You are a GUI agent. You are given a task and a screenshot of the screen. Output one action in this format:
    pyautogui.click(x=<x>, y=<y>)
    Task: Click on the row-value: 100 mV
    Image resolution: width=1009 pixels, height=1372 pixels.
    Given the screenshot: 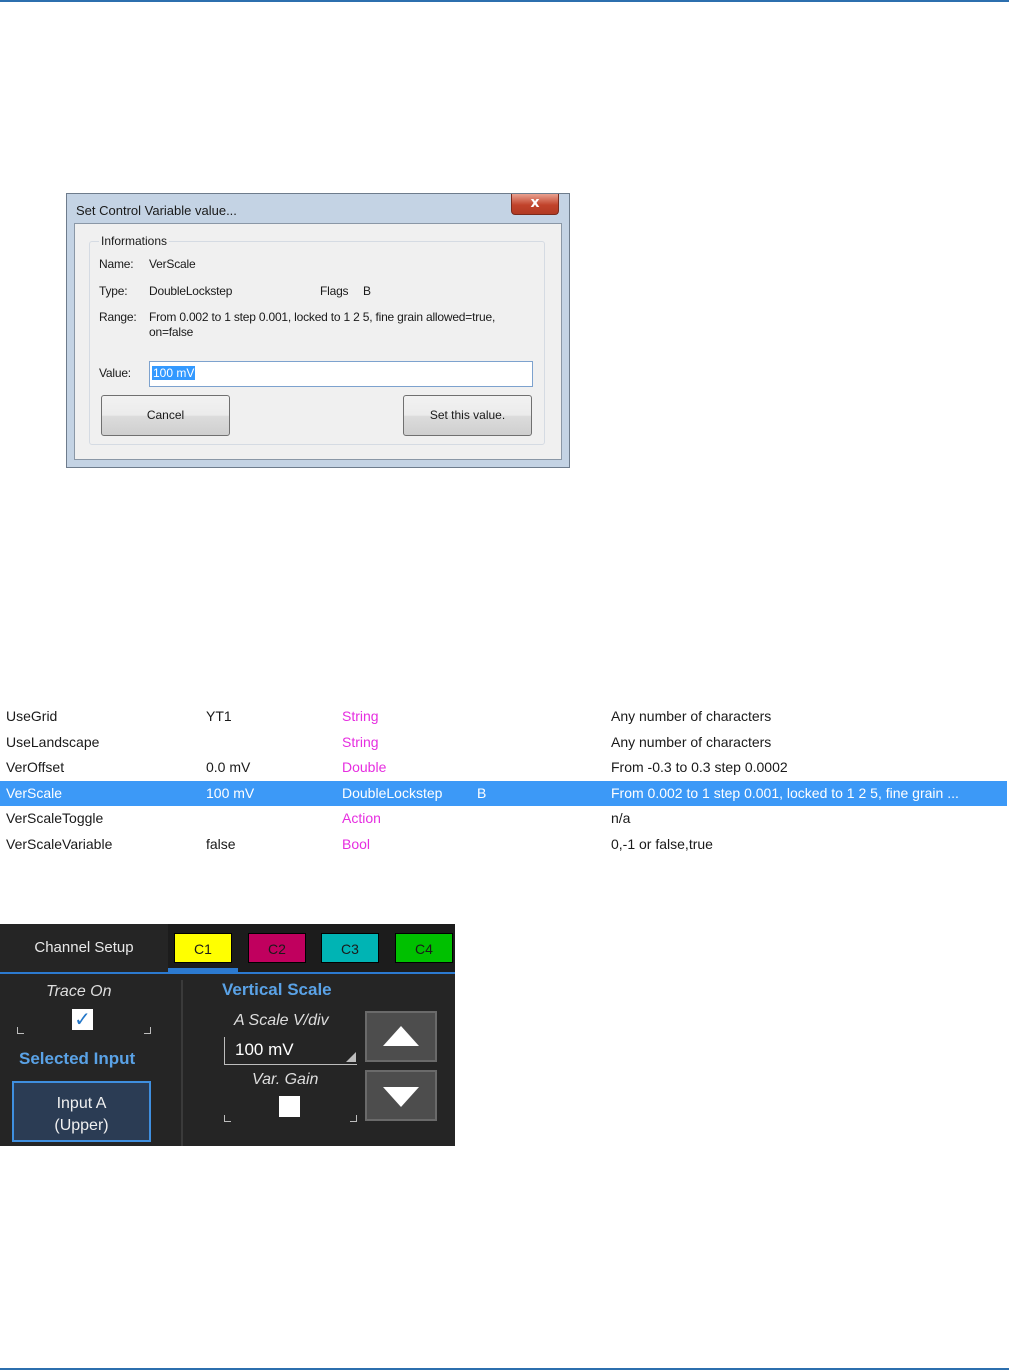 What is the action you would take?
    pyautogui.click(x=230, y=793)
    